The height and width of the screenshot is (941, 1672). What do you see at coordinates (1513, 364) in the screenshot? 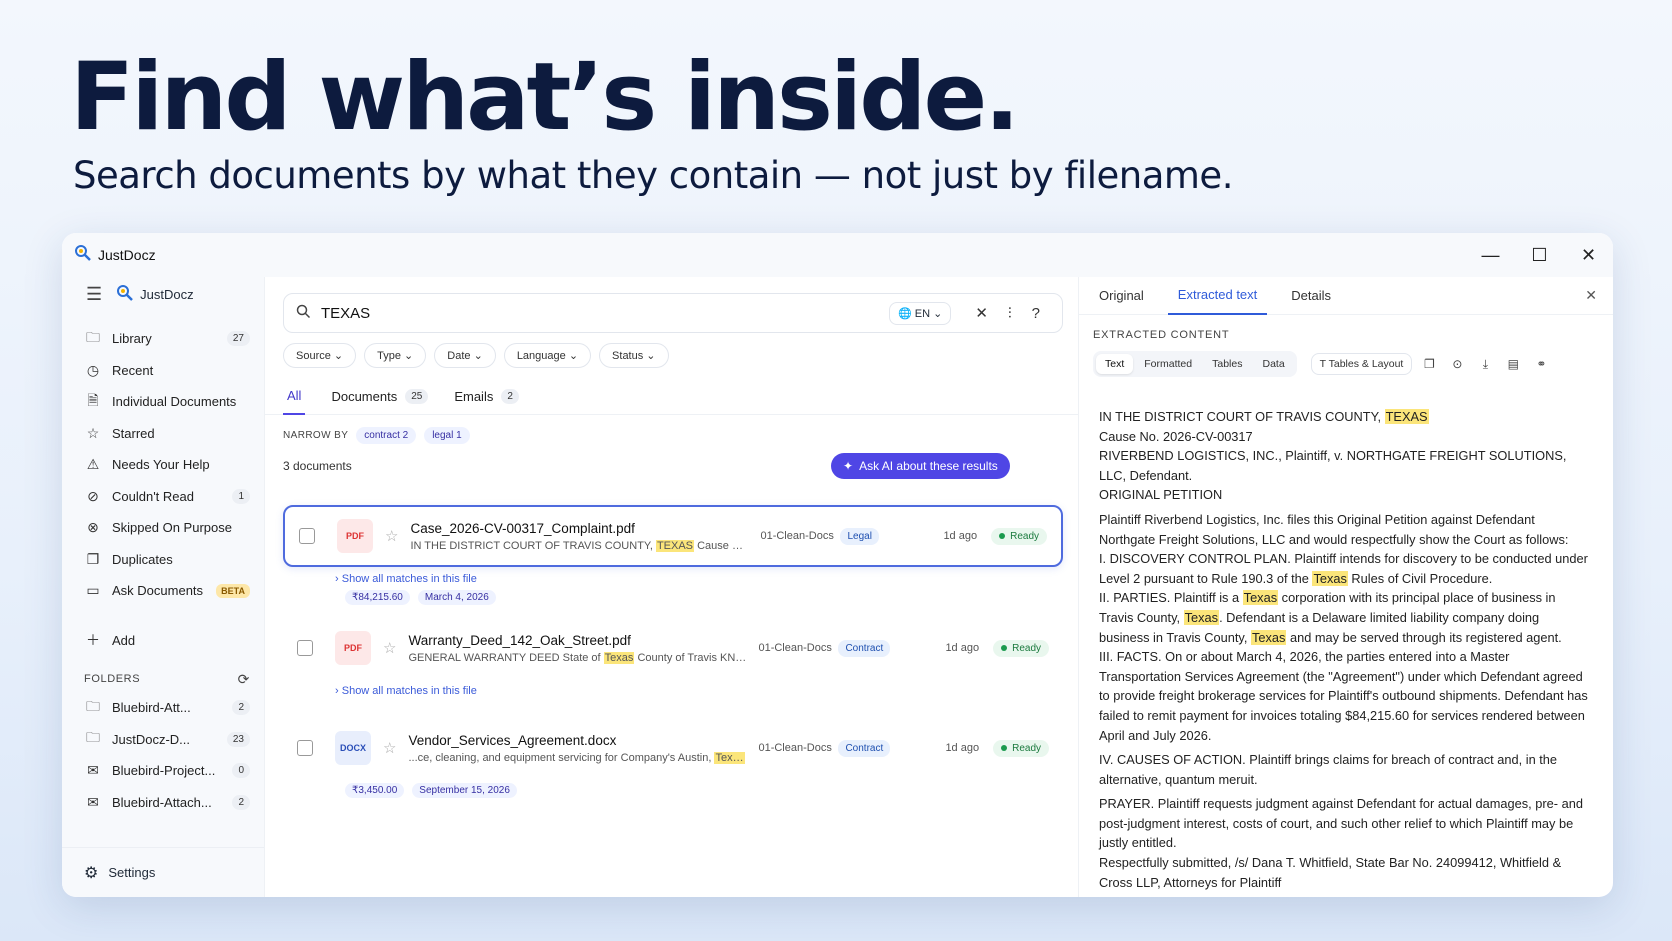
I see `file-icon: ▤` at bounding box center [1513, 364].